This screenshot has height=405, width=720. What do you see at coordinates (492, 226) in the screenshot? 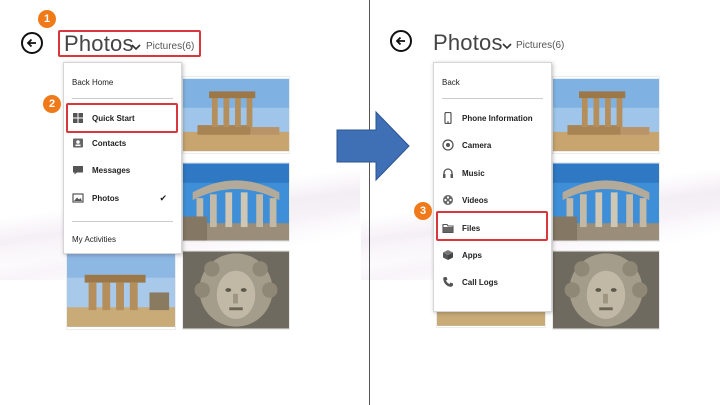
I see `highlight-files` at bounding box center [492, 226].